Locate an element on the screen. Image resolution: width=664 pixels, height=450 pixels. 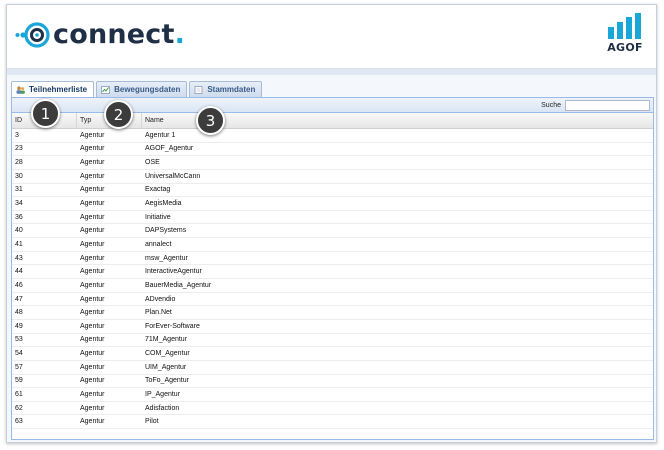
callout-badge-2: 2 is located at coordinates (118, 114).